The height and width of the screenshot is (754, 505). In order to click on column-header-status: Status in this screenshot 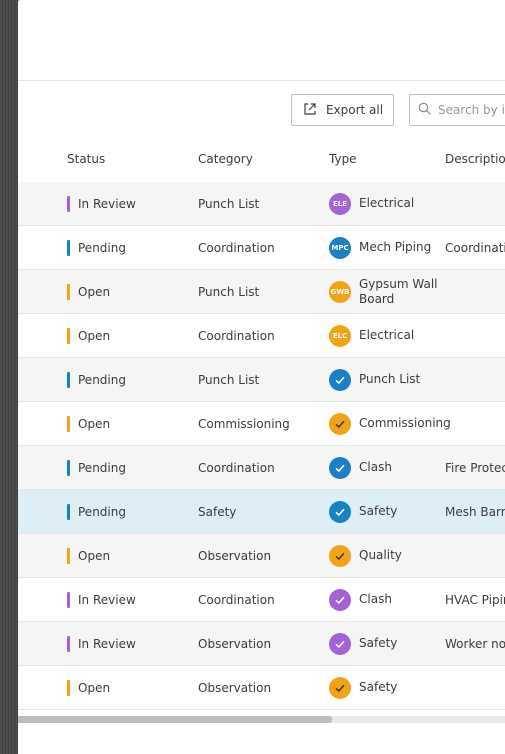, I will do `click(86, 159)`.